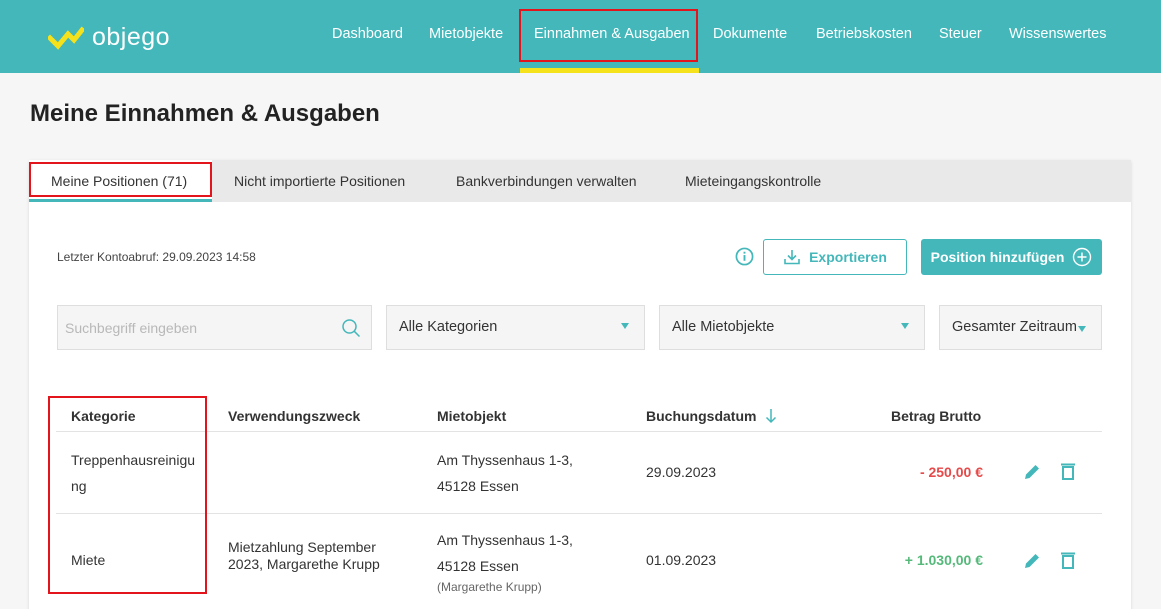 This screenshot has width=1161, height=609. What do you see at coordinates (205, 113) in the screenshot?
I see `page-title: Meine Einnahmen & Ausgaben` at bounding box center [205, 113].